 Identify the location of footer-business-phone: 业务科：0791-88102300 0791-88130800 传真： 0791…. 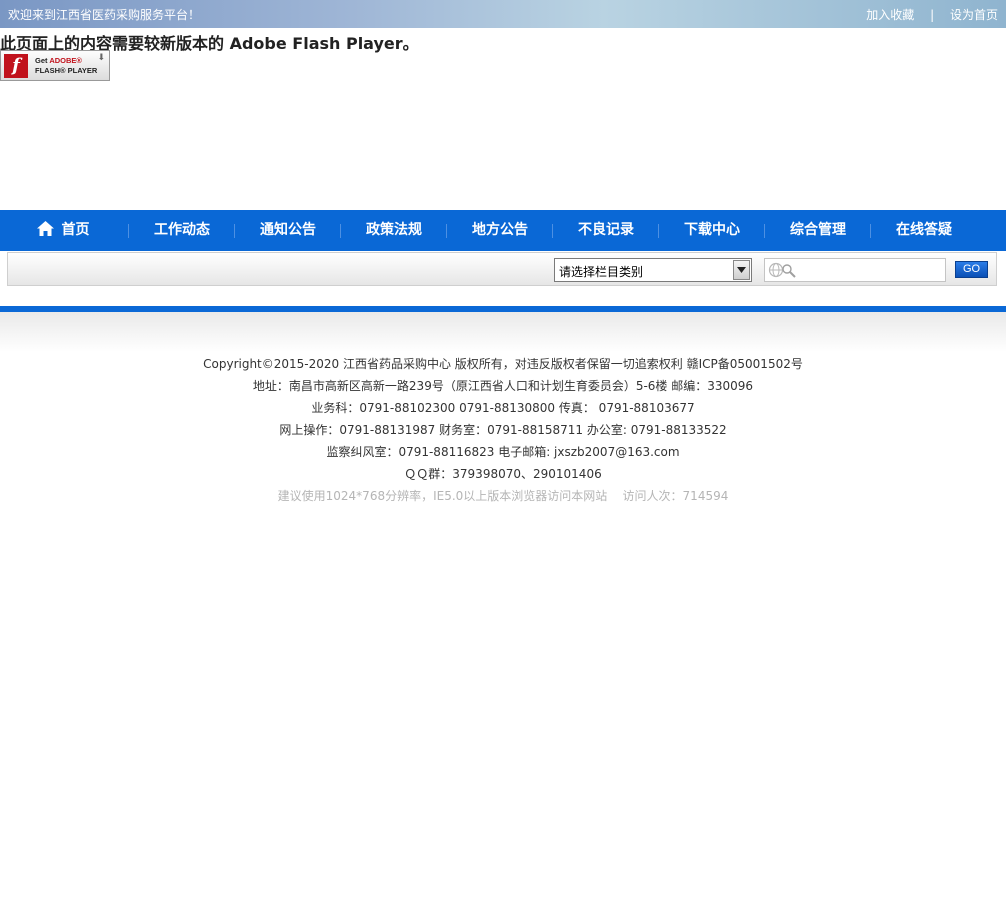
(503, 408).